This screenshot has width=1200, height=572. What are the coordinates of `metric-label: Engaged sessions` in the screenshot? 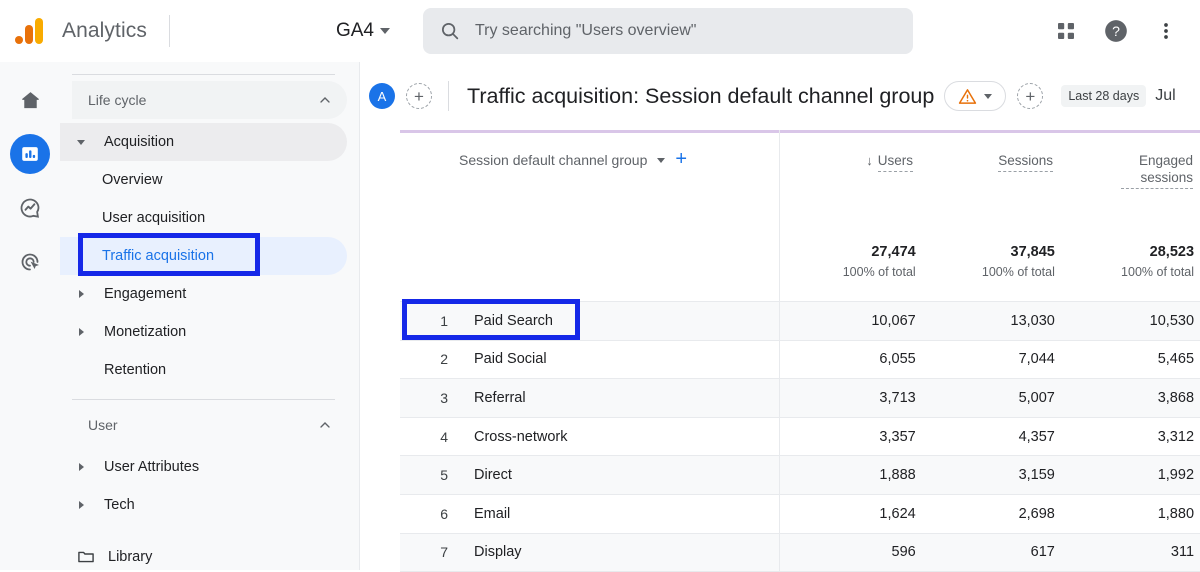 It's located at (1157, 170).